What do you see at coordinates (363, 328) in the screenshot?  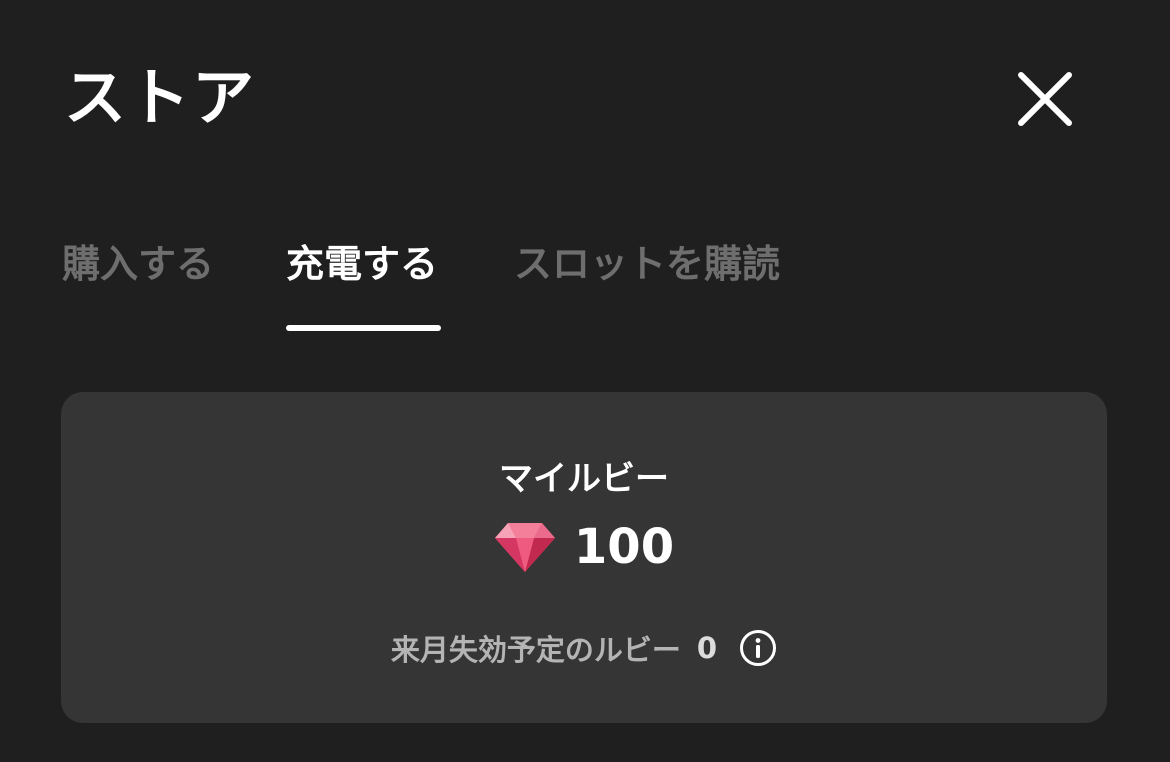 I see `active-tab-indicator` at bounding box center [363, 328].